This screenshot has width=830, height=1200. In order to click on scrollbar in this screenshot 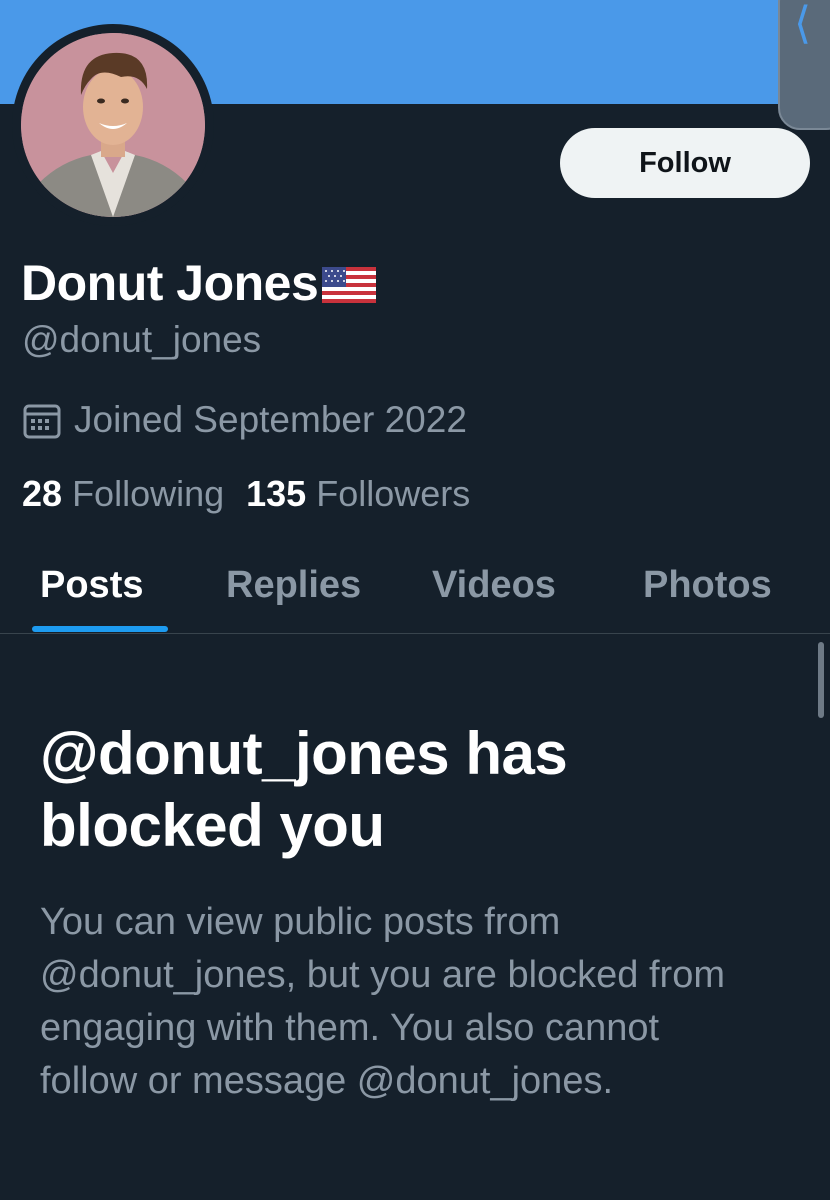, I will do `click(821, 680)`.